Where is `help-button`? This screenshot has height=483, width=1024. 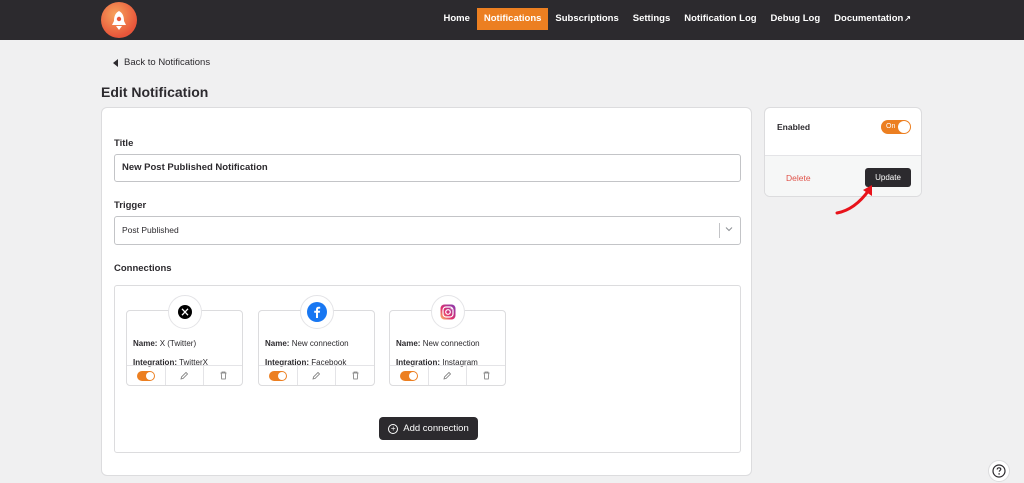 help-button is located at coordinates (999, 471).